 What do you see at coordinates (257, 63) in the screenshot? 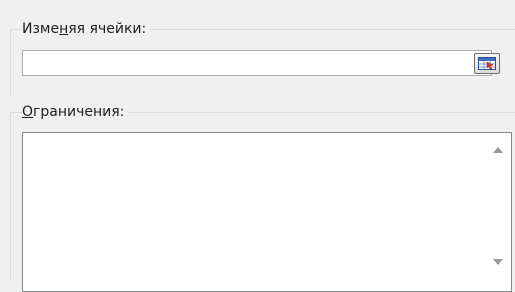
I see `changing-cells-input` at bounding box center [257, 63].